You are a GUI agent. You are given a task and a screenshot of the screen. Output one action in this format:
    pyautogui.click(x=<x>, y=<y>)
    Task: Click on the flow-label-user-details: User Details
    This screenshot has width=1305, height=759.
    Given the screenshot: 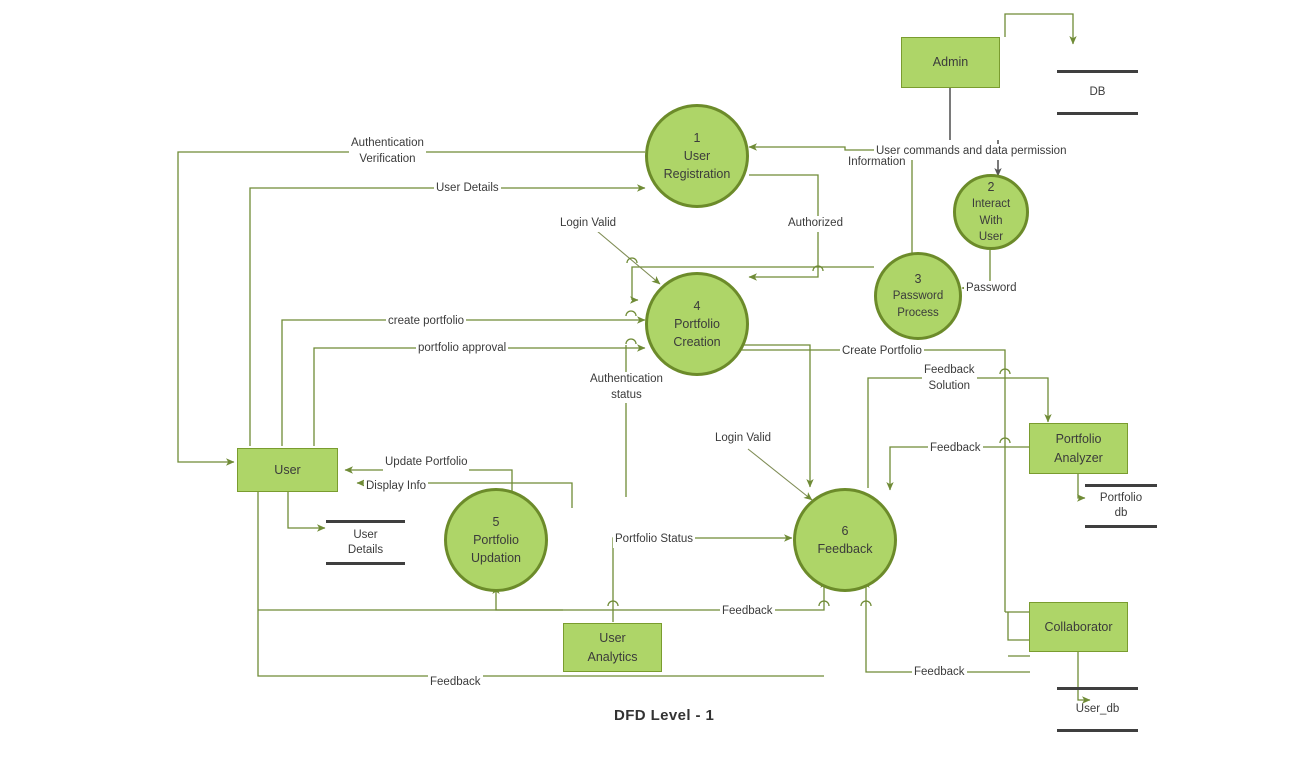 What is the action you would take?
    pyautogui.click(x=467, y=189)
    